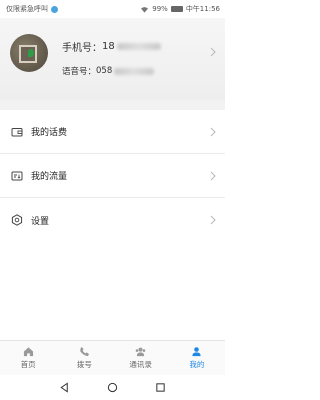 The width and height of the screenshot is (320, 400). Describe the element at coordinates (84, 364) in the screenshot. I see `tab-label-dial: 拨号` at that location.